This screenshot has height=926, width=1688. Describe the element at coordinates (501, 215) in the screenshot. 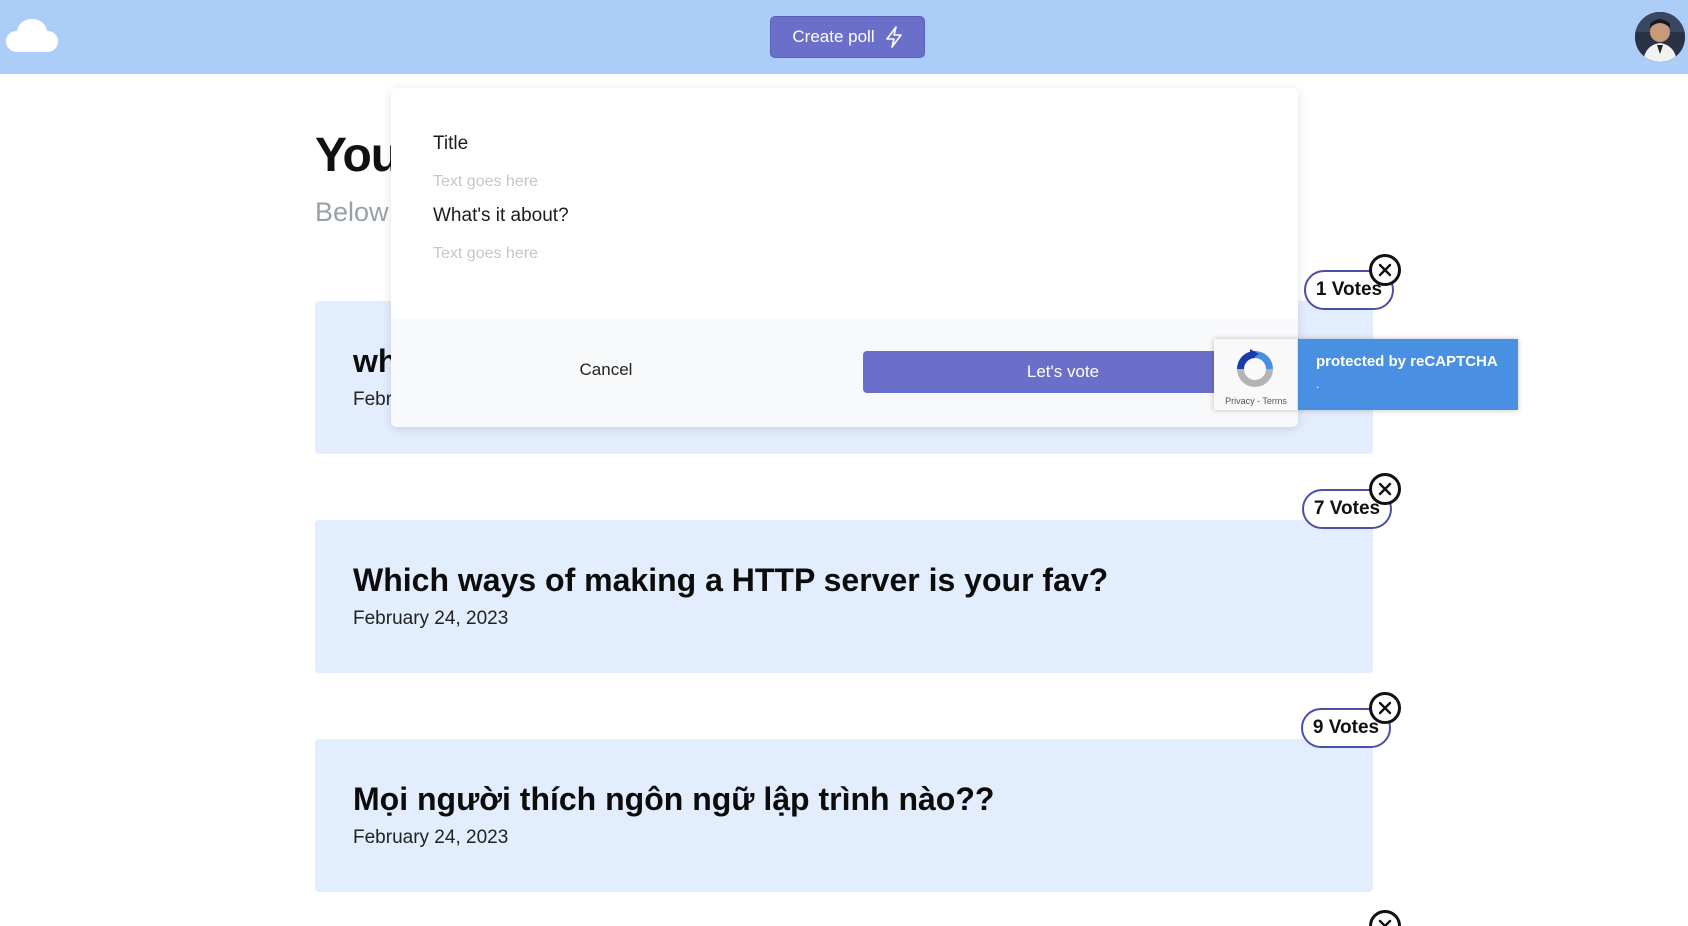

I see `about-label: What's it about?` at that location.